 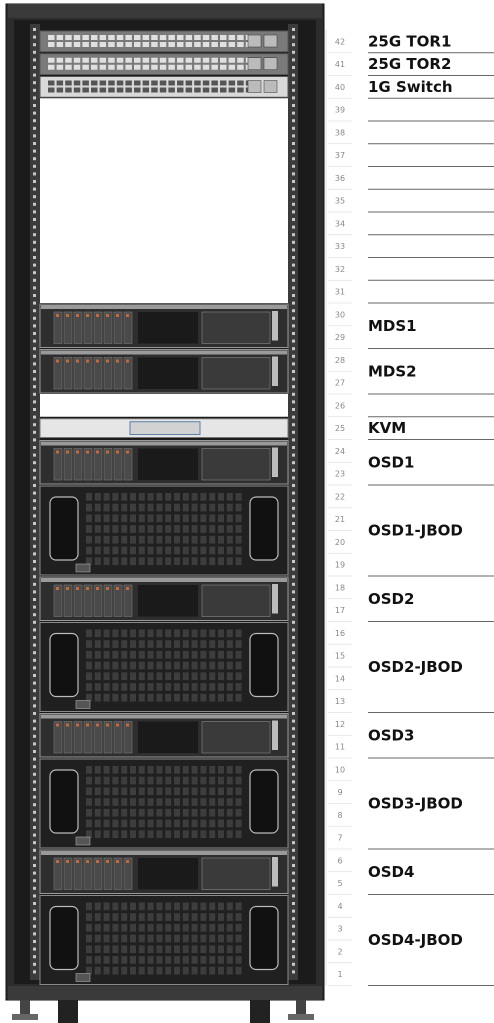 What do you see at coordinates (236, 873) in the screenshot?
I see `server-bezel` at bounding box center [236, 873].